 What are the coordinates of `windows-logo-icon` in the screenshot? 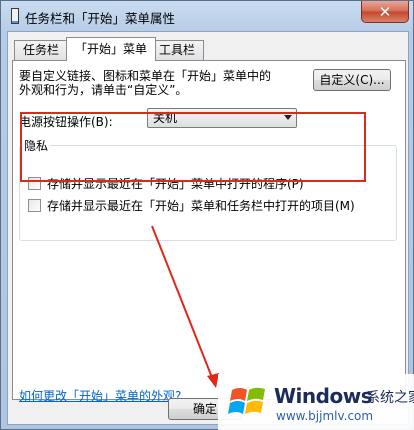 It's located at (246, 400).